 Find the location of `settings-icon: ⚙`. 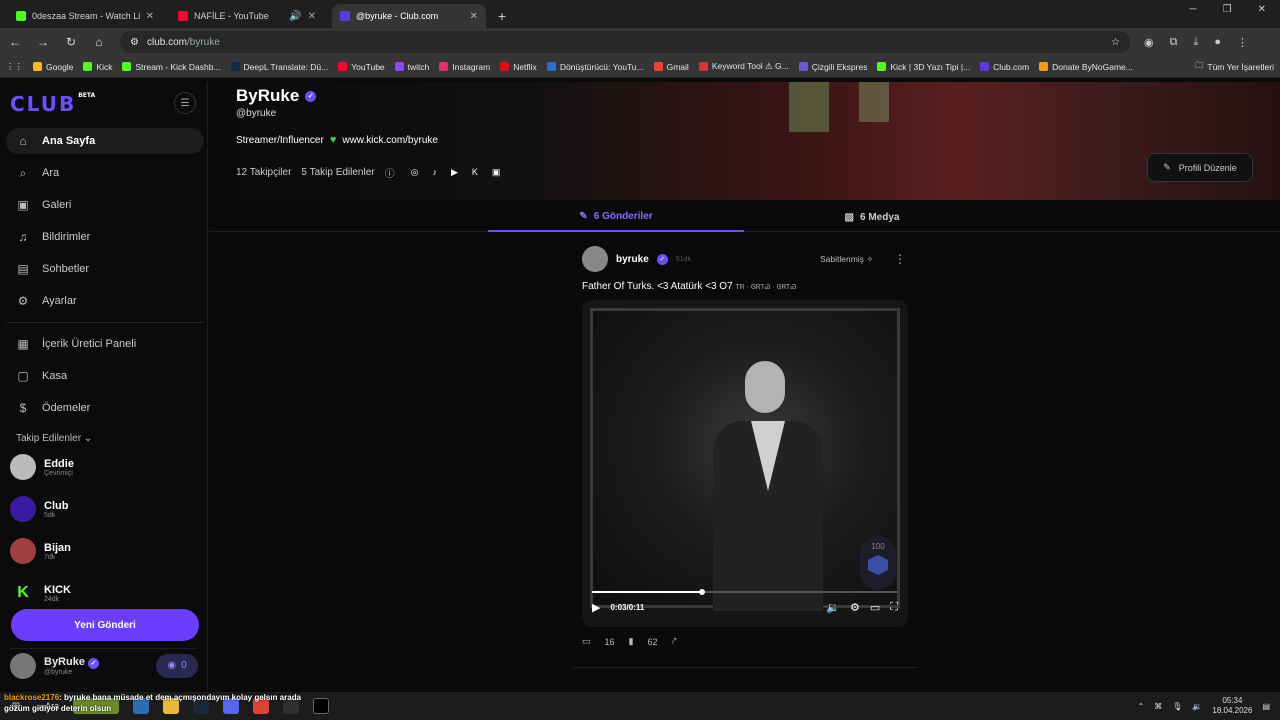

settings-icon: ⚙ is located at coordinates (855, 607).